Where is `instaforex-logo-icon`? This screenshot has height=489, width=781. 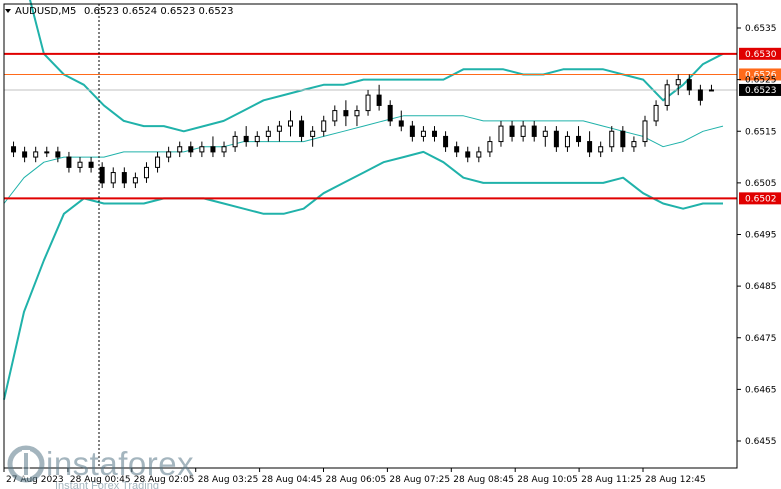 instaforex-logo-icon is located at coordinates (26, 464).